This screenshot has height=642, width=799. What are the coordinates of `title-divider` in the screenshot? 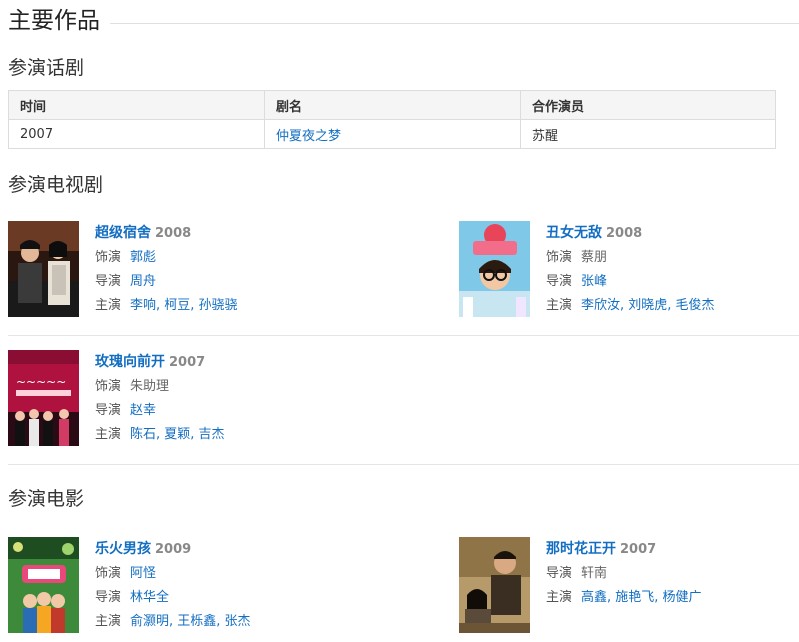 It's located at (403, 23).